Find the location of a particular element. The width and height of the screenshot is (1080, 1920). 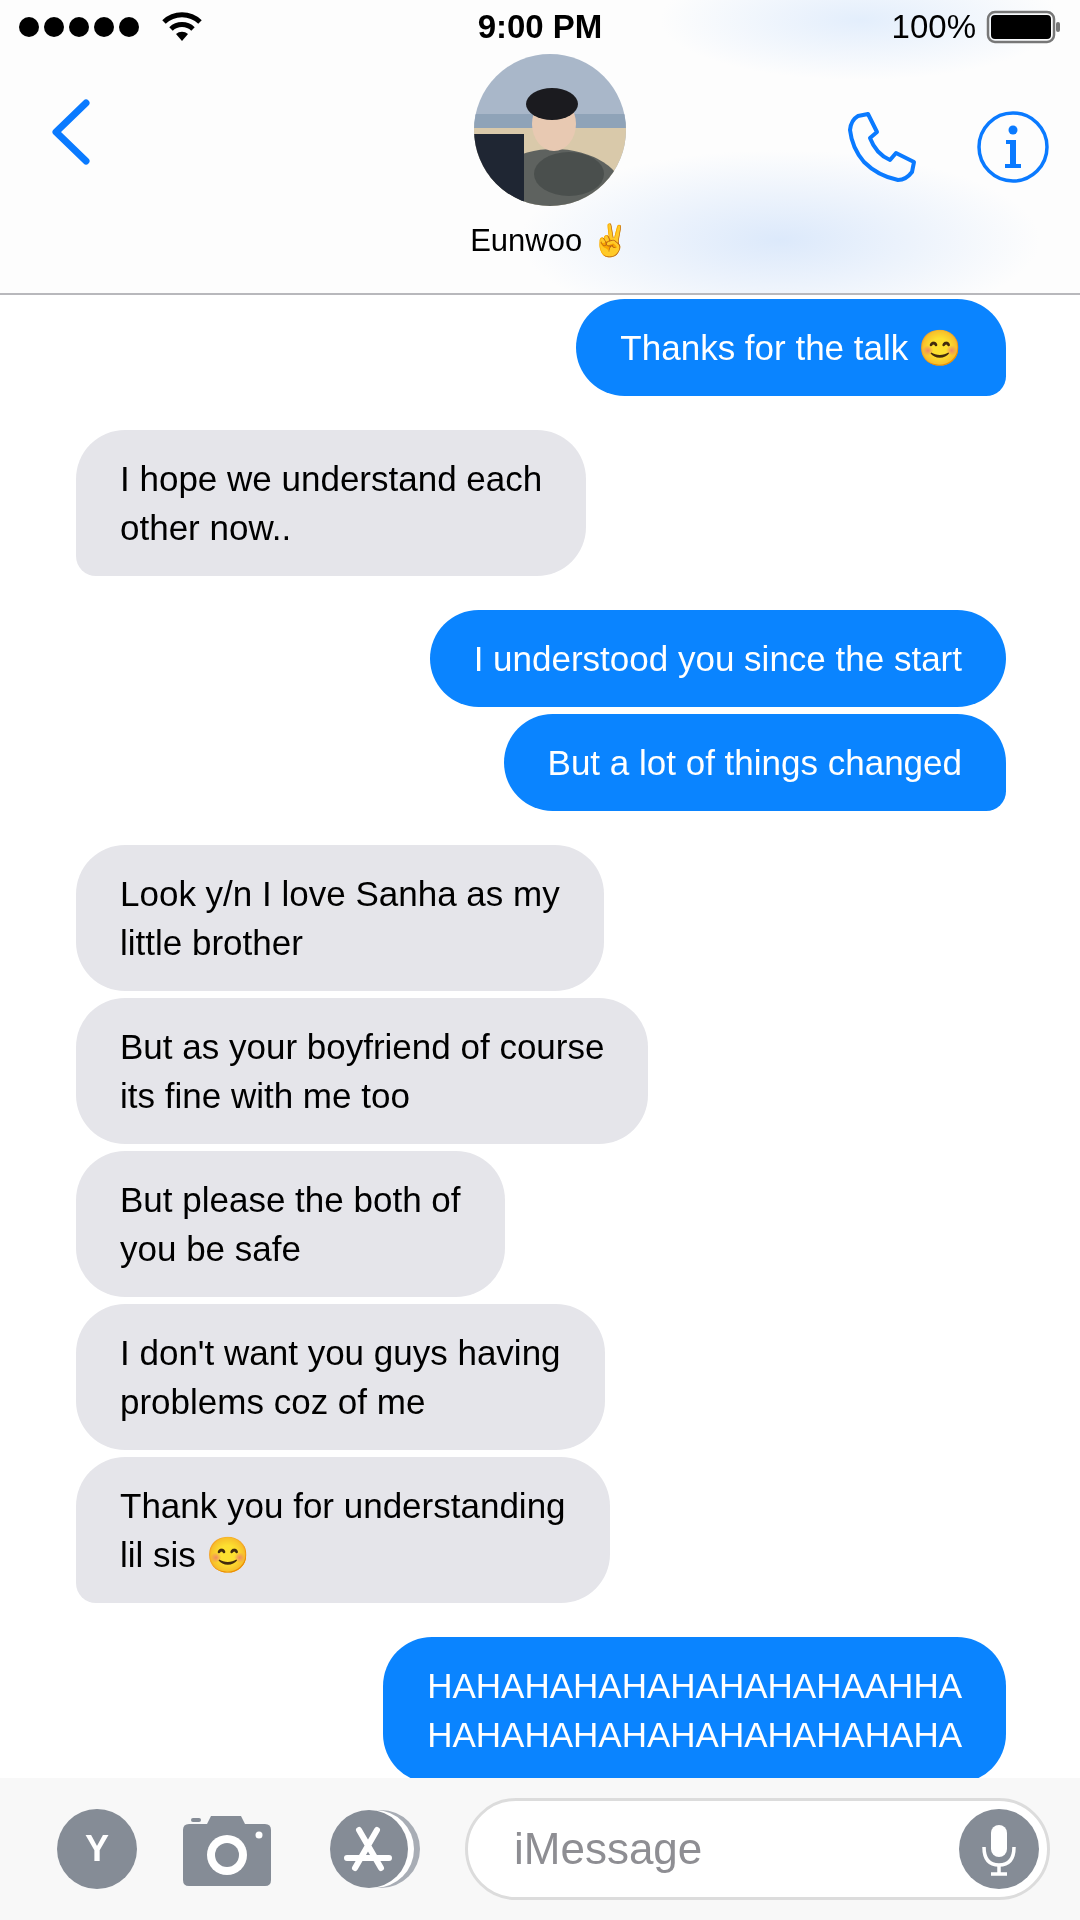

message-bubble: But a lot of things changed is located at coordinates (754, 762).